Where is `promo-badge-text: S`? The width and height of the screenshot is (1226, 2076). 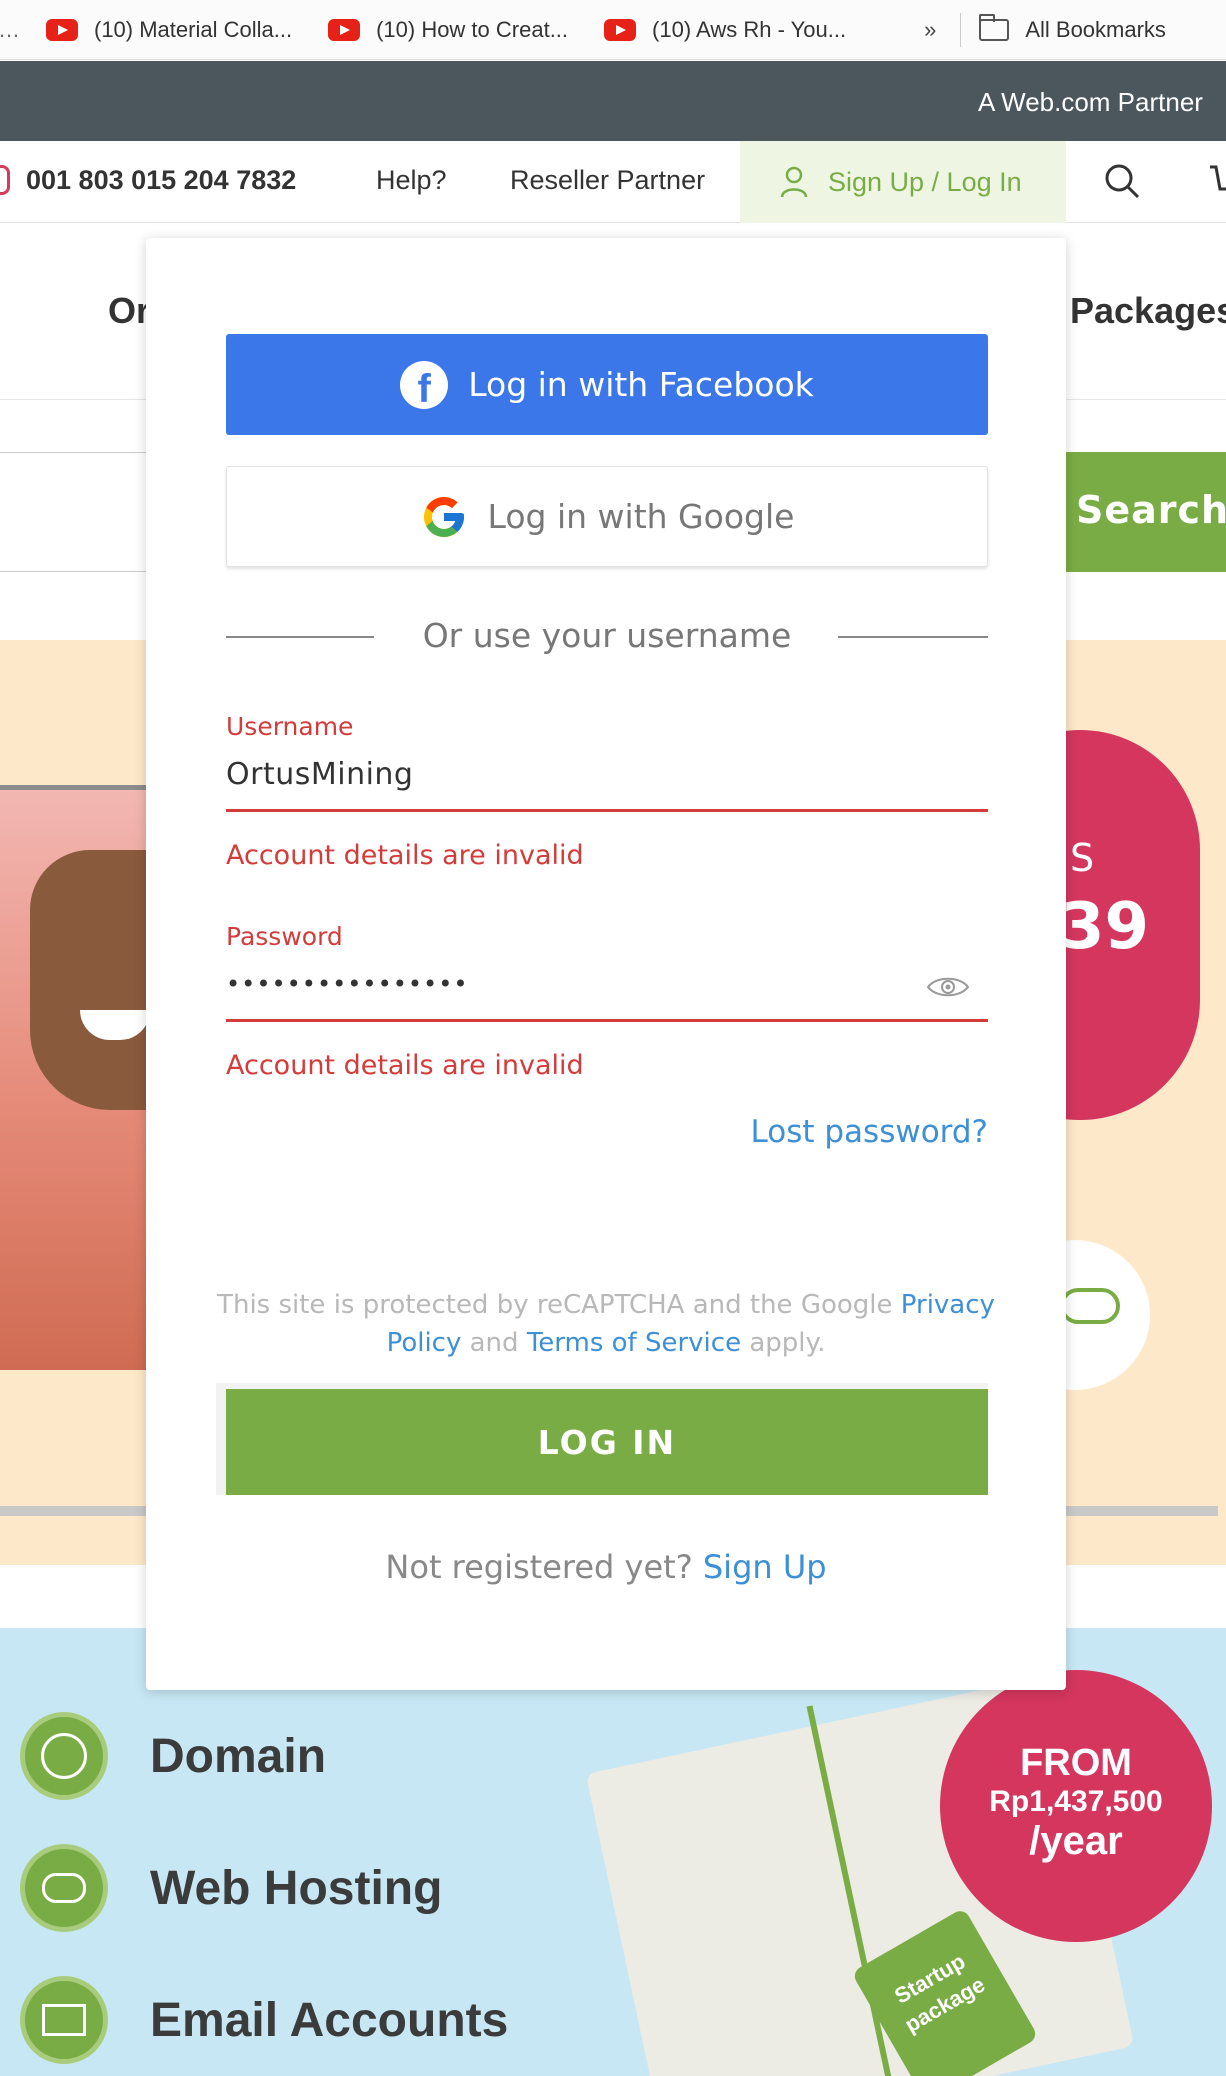 promo-badge-text: S is located at coordinates (1082, 858).